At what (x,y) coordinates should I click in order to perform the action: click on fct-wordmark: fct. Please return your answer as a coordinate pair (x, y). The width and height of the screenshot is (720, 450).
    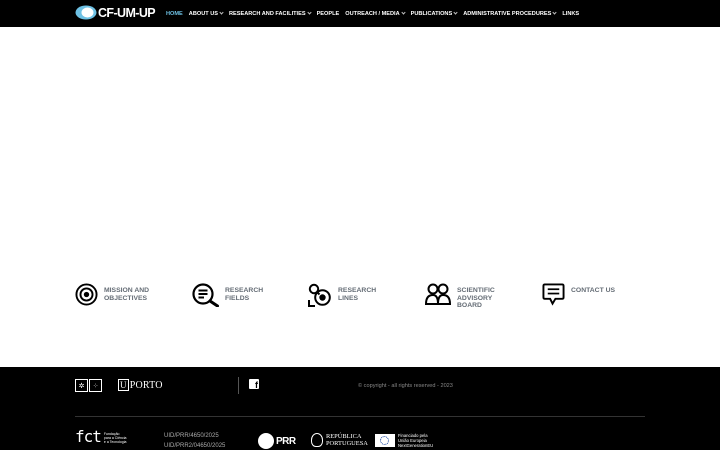
    Looking at the image, I should click on (88, 436).